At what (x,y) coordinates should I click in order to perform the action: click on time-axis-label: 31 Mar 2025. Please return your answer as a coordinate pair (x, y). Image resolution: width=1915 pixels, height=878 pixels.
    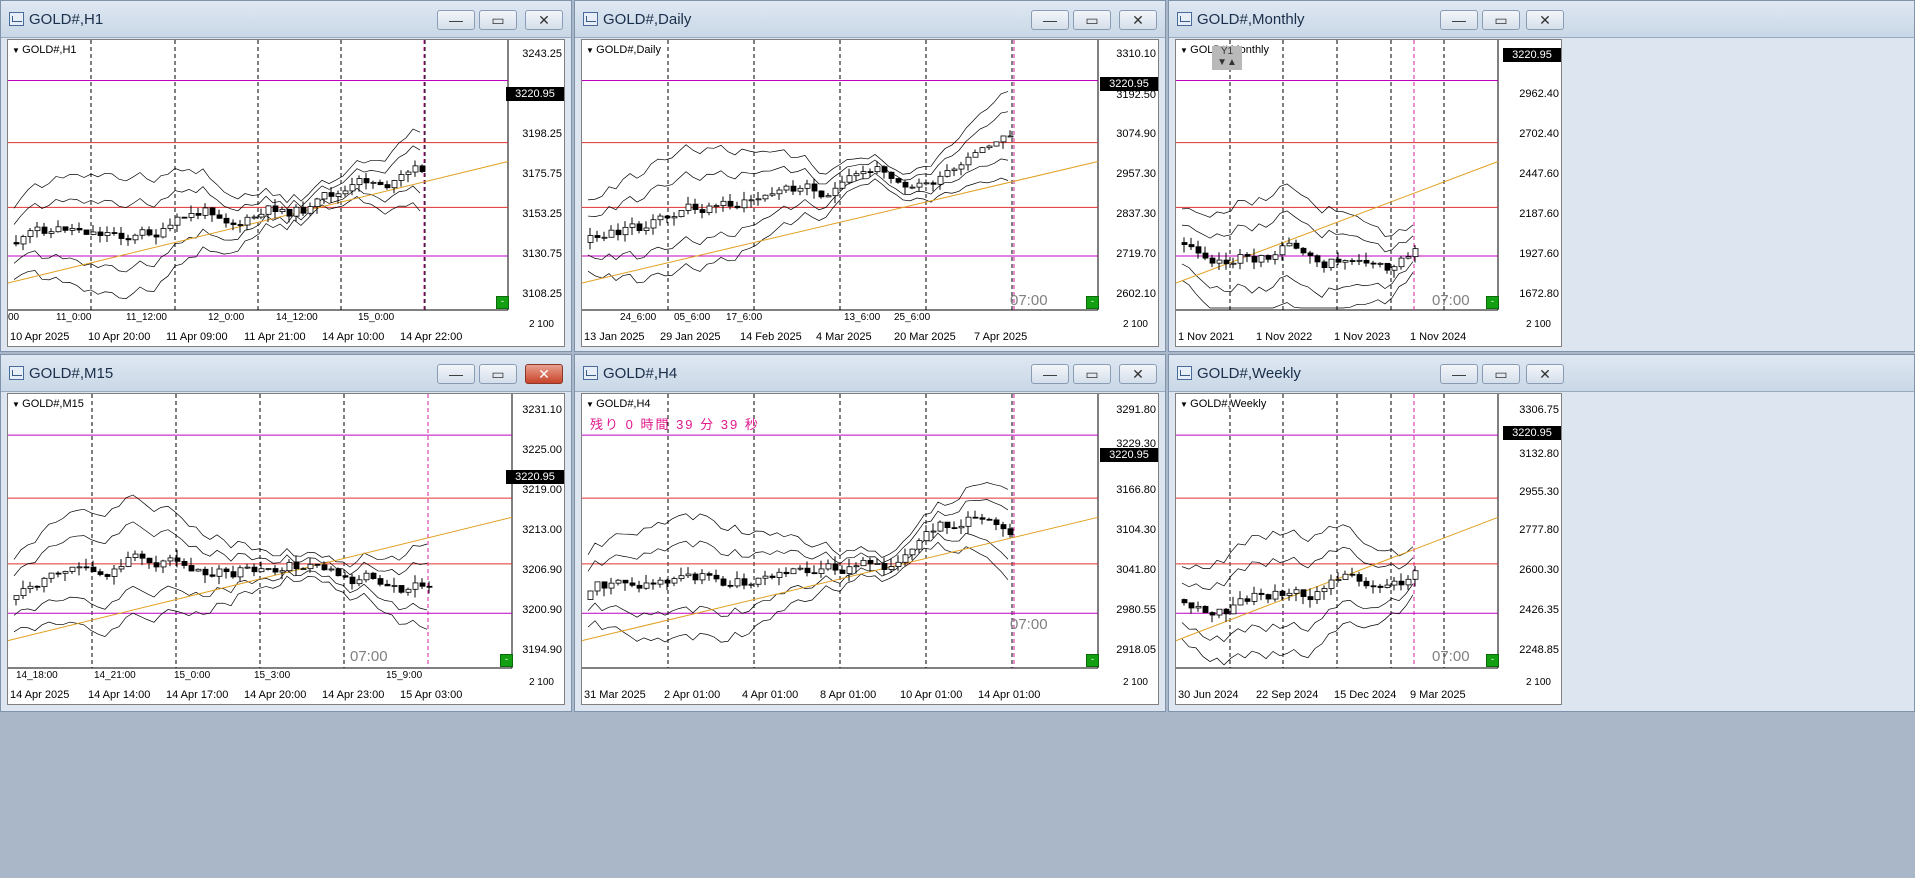
    Looking at the image, I should click on (615, 695).